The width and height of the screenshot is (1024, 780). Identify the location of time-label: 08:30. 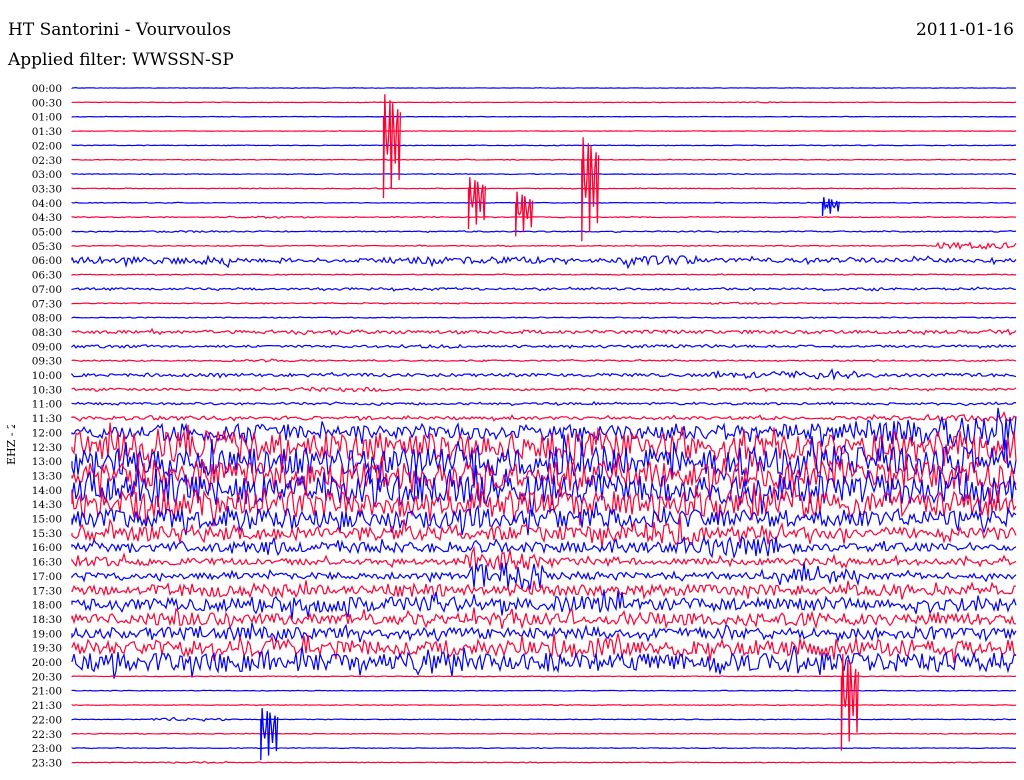
(47, 333).